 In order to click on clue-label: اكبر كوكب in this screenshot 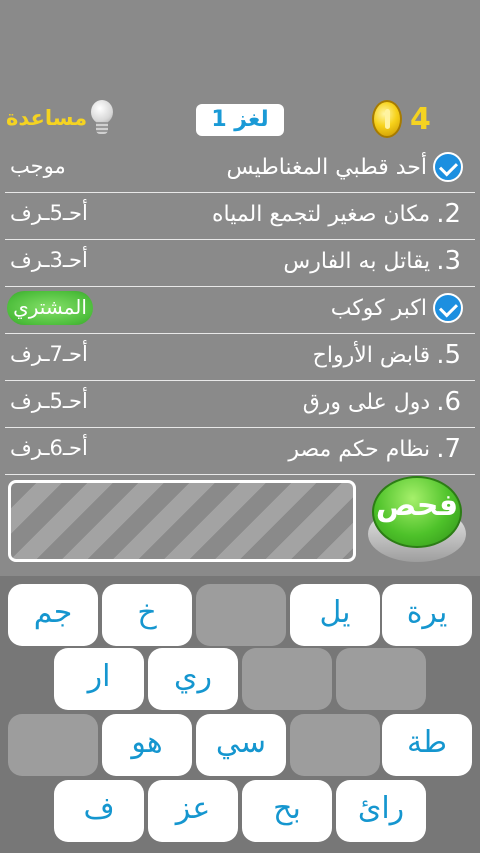, I will do `click(378, 308)`.